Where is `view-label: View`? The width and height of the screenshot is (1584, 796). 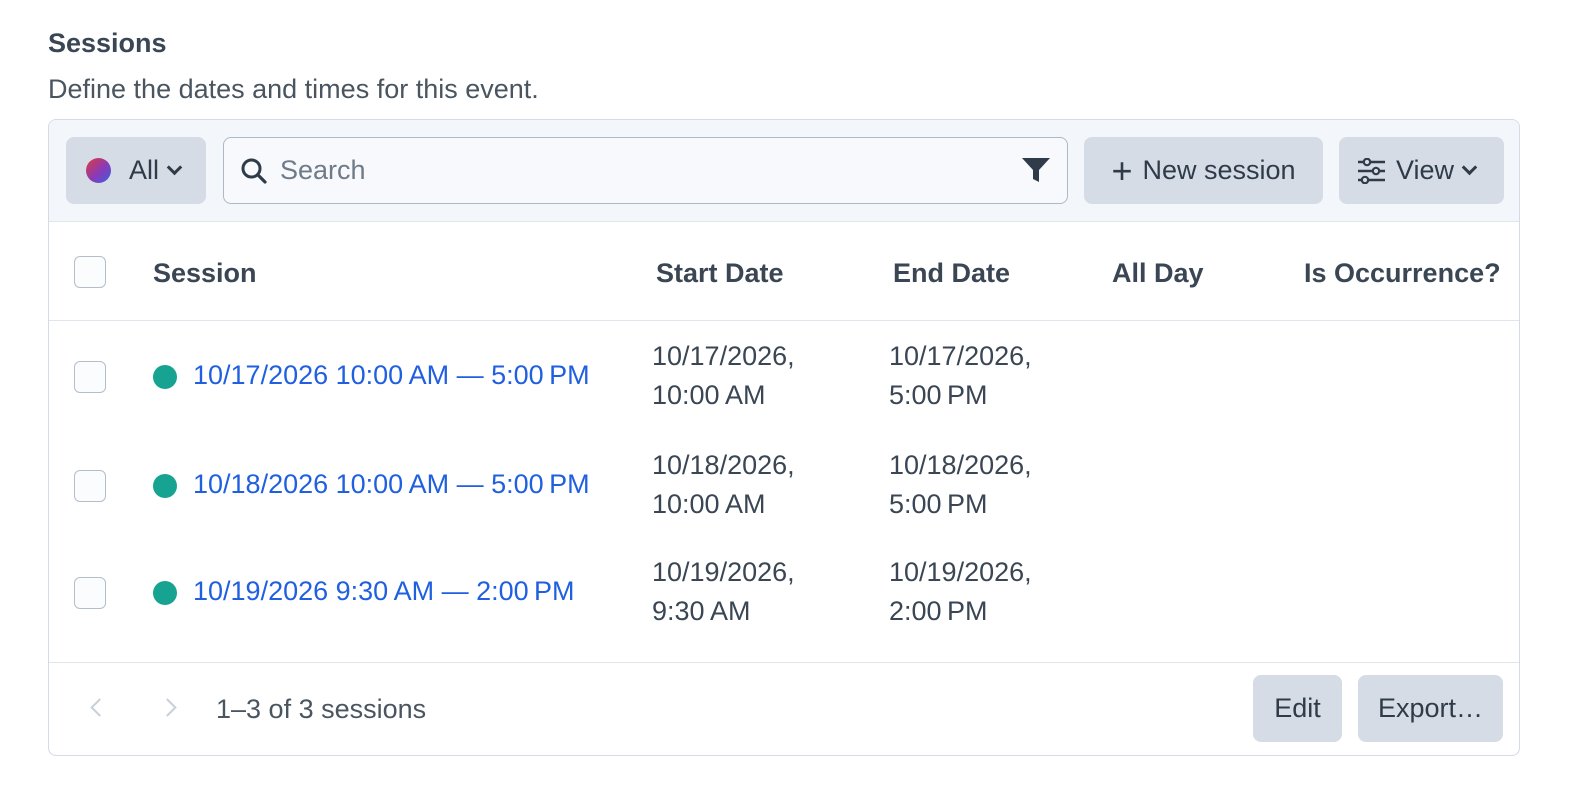
view-label: View is located at coordinates (1425, 170).